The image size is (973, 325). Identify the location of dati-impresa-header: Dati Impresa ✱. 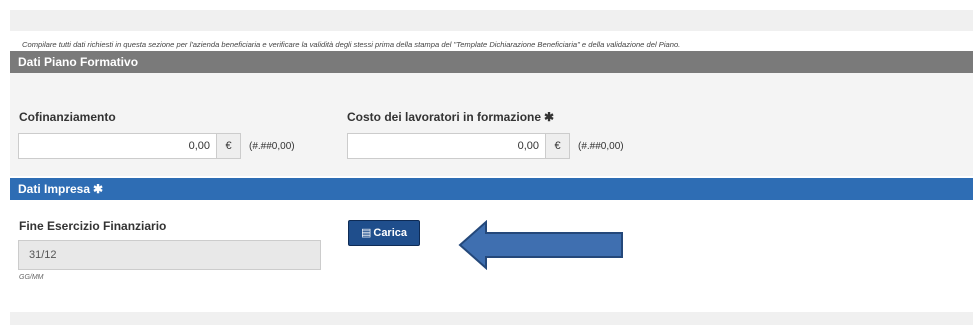
(491, 189).